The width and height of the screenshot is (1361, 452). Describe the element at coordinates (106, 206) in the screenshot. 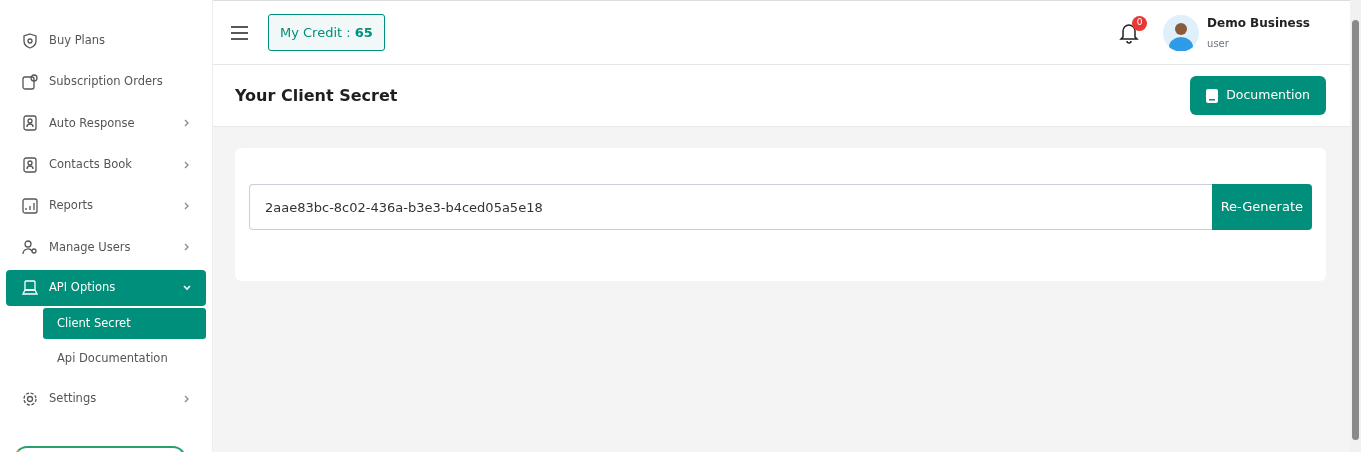

I see `sidebar-item: Reports` at that location.